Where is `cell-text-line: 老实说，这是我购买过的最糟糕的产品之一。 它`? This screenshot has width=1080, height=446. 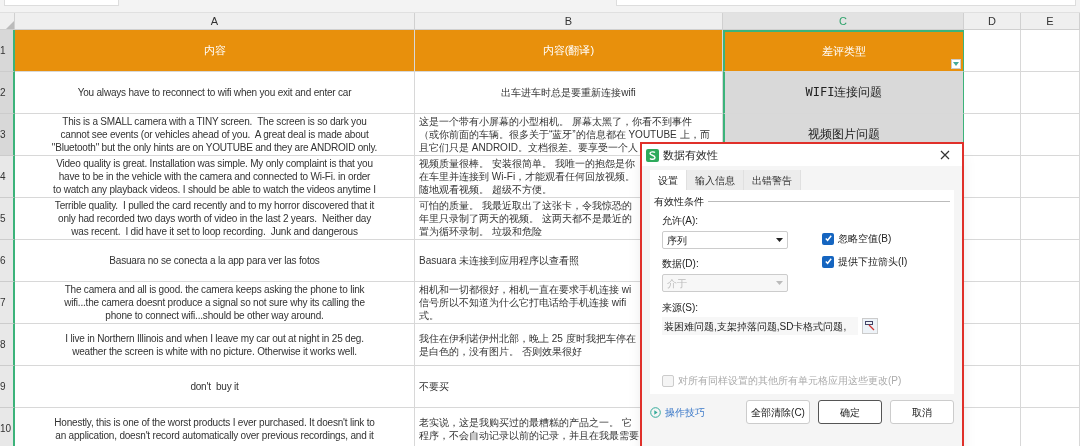 cell-text-line: 老实说，这是我购买过的最糟糕的产品之一。 它 is located at coordinates (525, 422).